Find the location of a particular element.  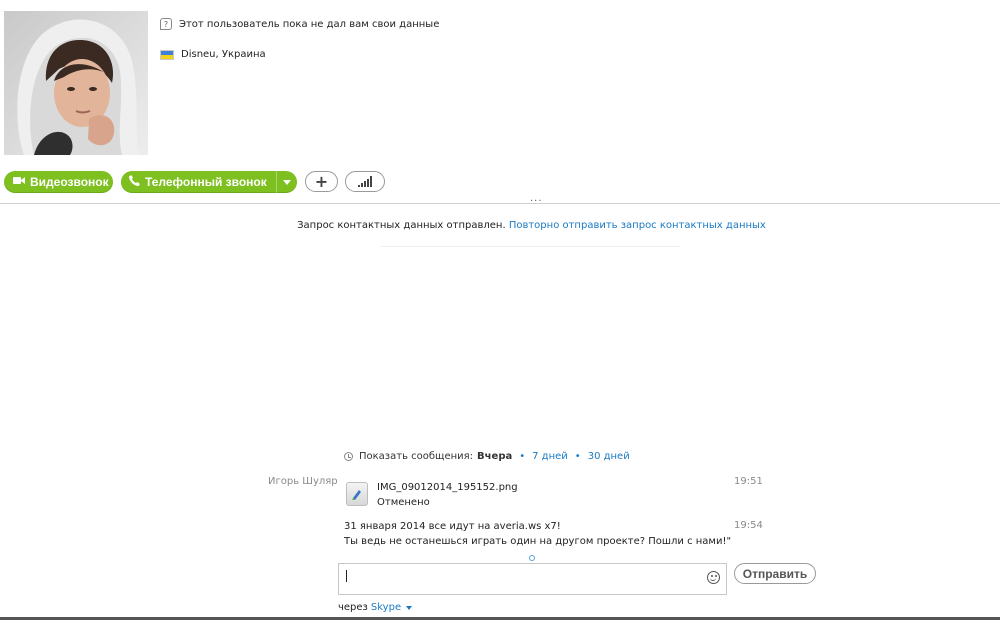

history-30-days: 30 дней is located at coordinates (609, 456).